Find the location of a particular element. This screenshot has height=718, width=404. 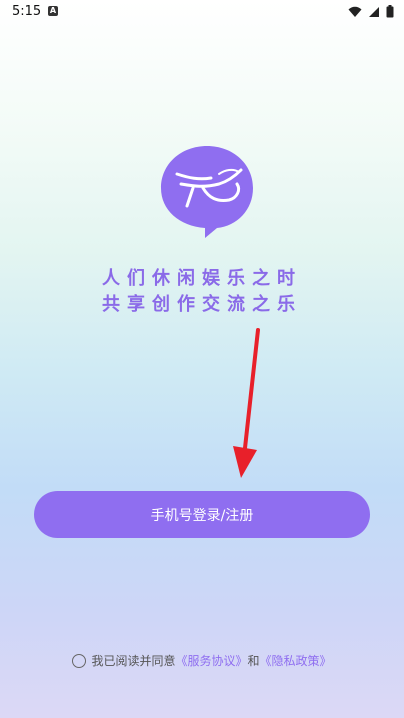

agreement-prefix: 我已阅读并同意 is located at coordinates (133, 661).